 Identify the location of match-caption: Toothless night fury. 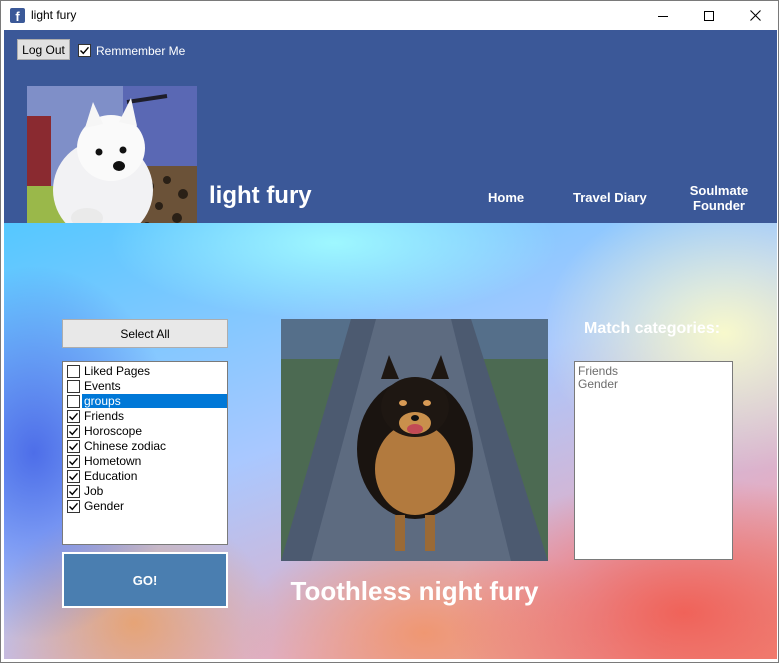
(414, 591).